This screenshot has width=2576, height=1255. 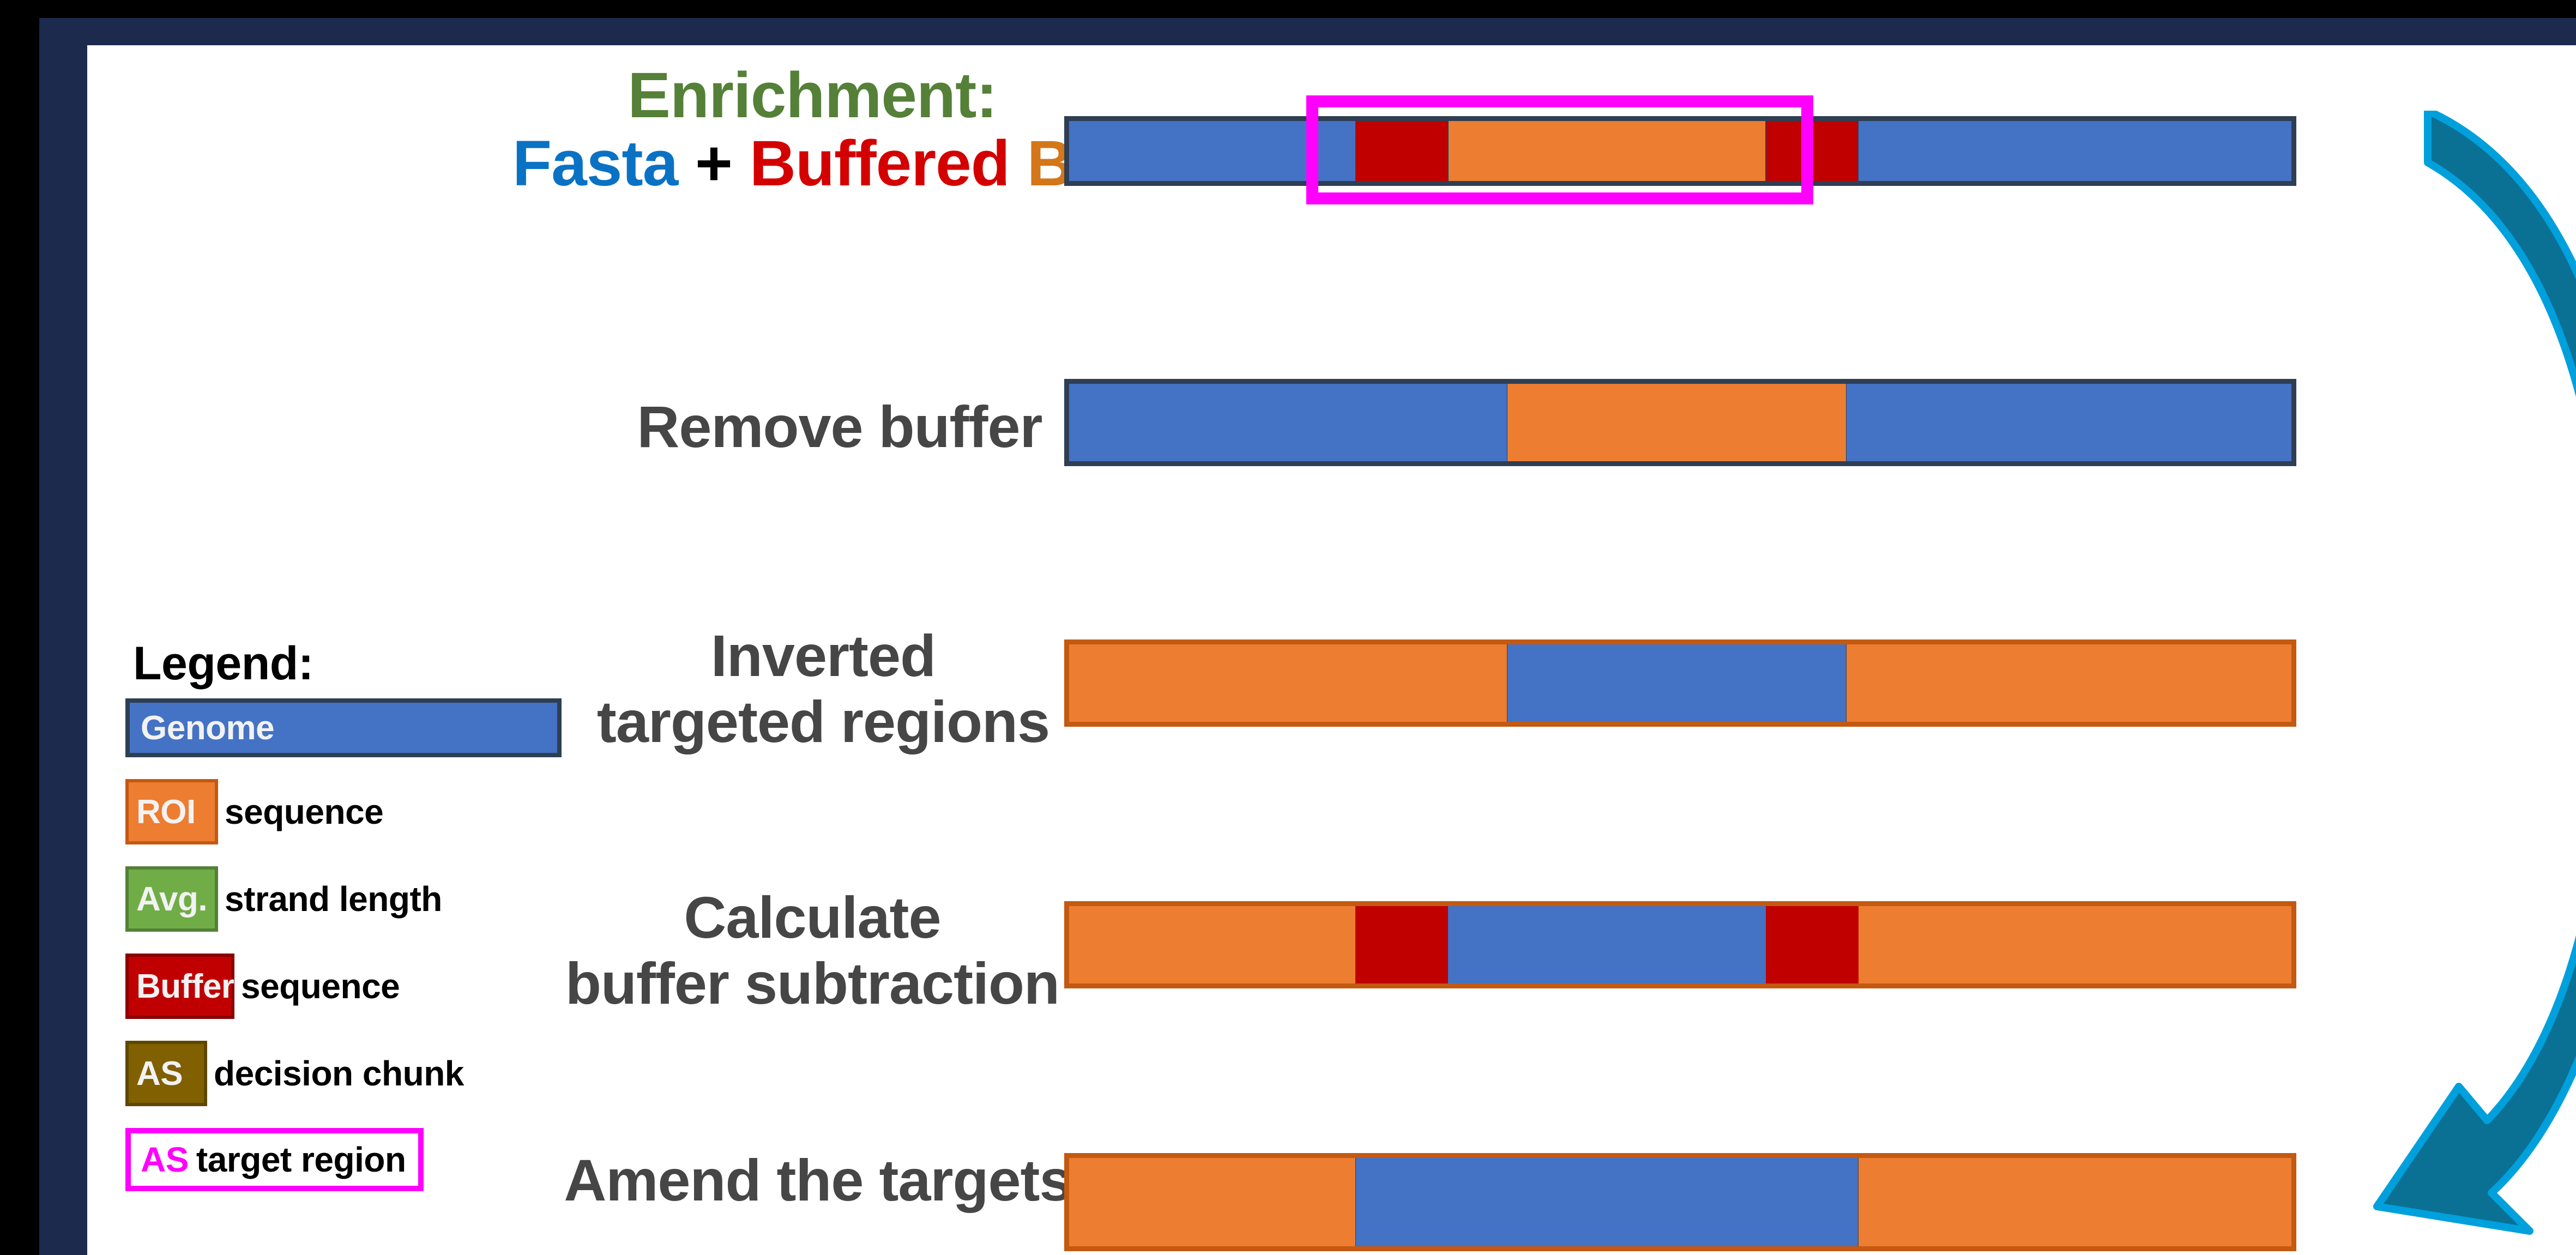 I want to click on legend-item-avg-strand-length: Avg. strand length, so click(x=365, y=899).